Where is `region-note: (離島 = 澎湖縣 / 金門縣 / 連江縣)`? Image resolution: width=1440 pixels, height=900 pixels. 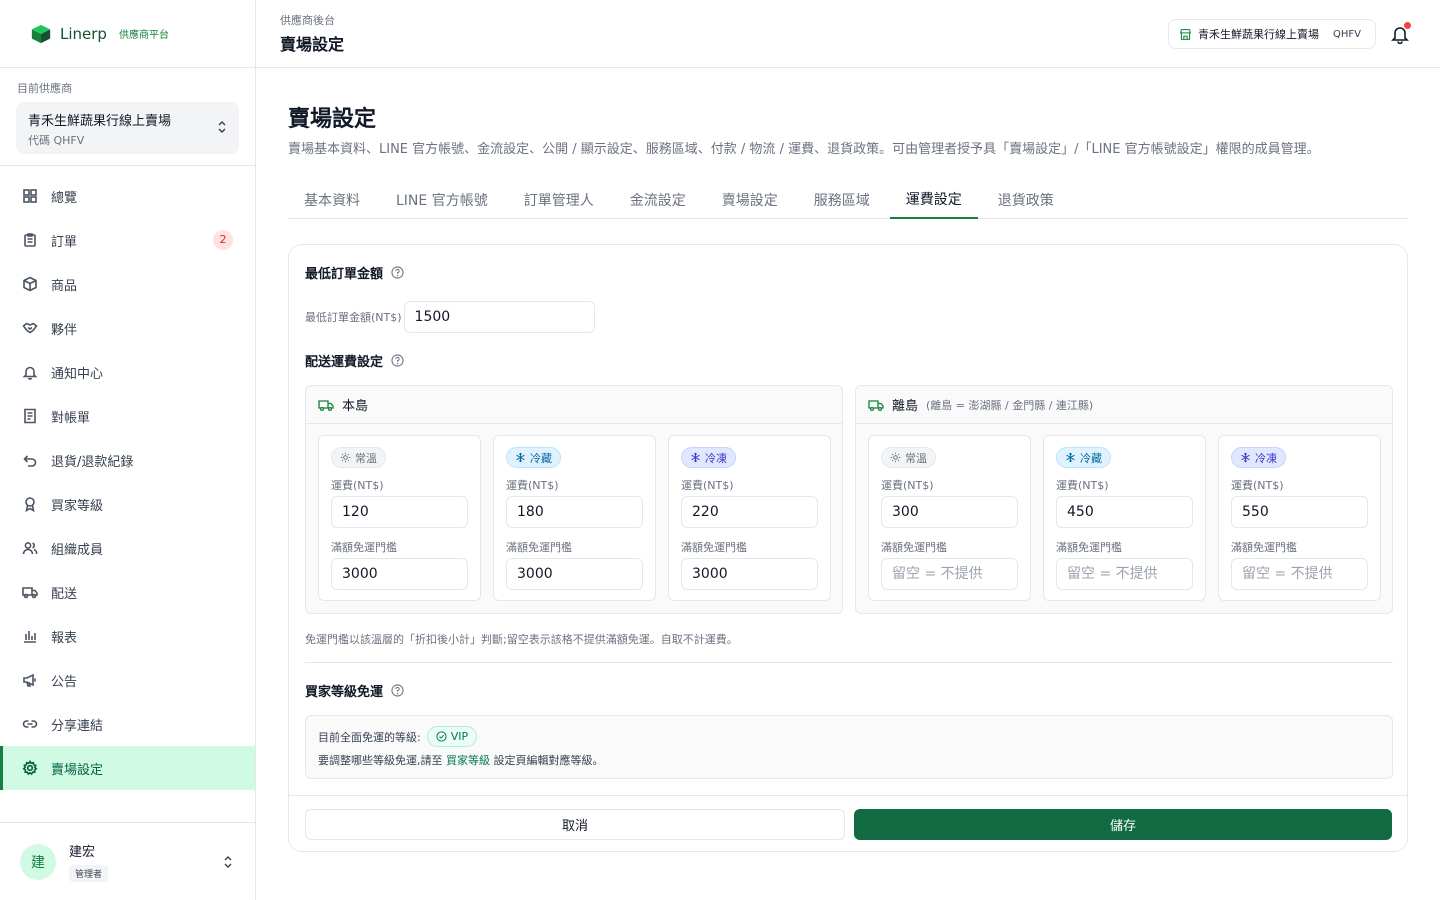 region-note: (離島 = 澎湖縣 / 金門縣 / 連江縣) is located at coordinates (1010, 405).